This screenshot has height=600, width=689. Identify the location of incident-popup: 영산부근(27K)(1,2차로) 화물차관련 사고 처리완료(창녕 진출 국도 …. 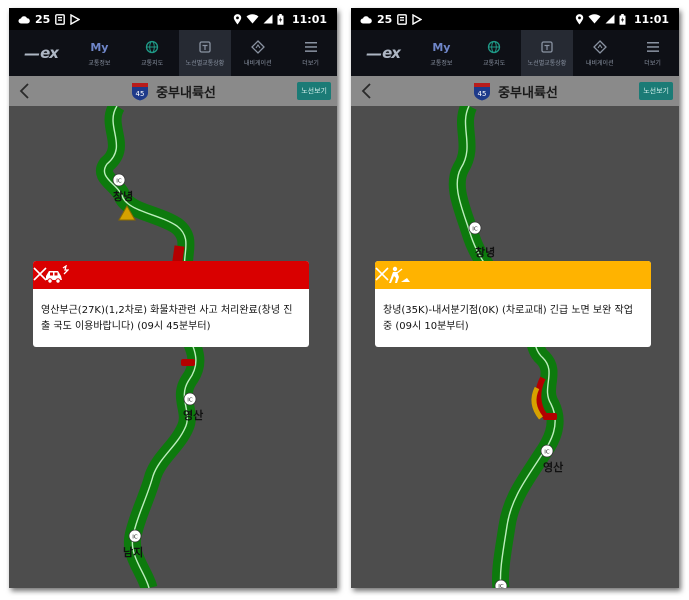
(171, 304).